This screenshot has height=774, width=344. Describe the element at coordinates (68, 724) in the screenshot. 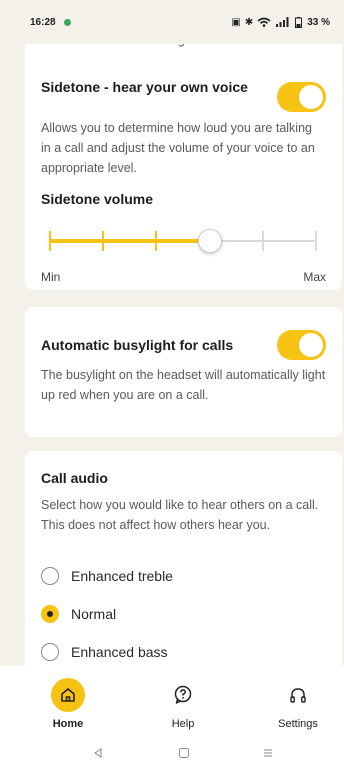

I see `nav-home-label: Home` at that location.